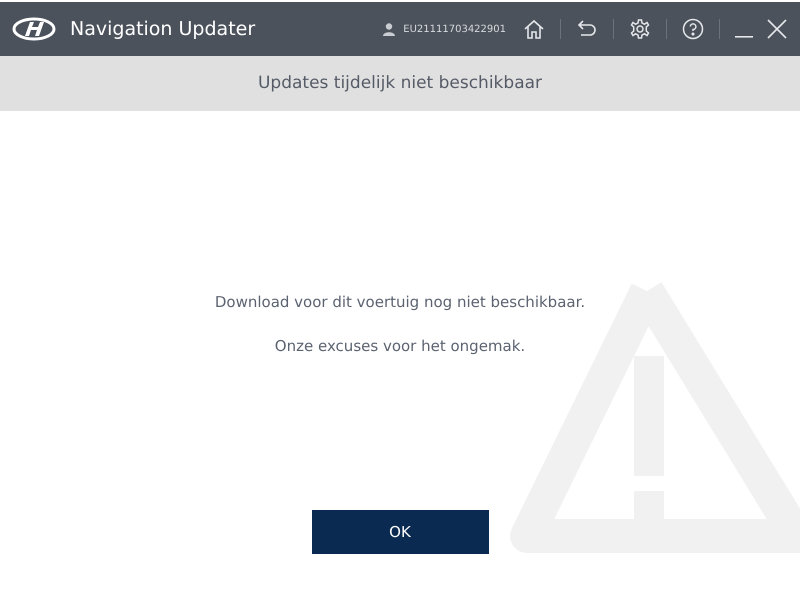 This screenshot has width=800, height=604. I want to click on home-icon, so click(534, 29).